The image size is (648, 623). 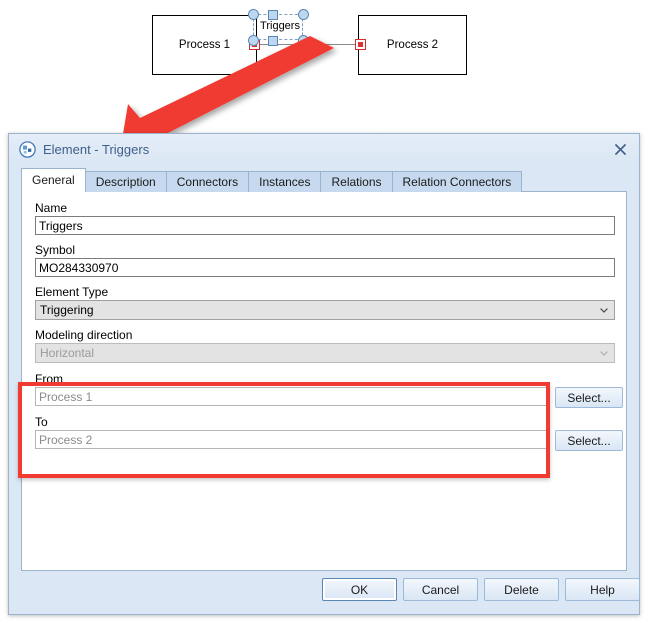 I want to click on connector-label: Triggers, so click(x=280, y=26).